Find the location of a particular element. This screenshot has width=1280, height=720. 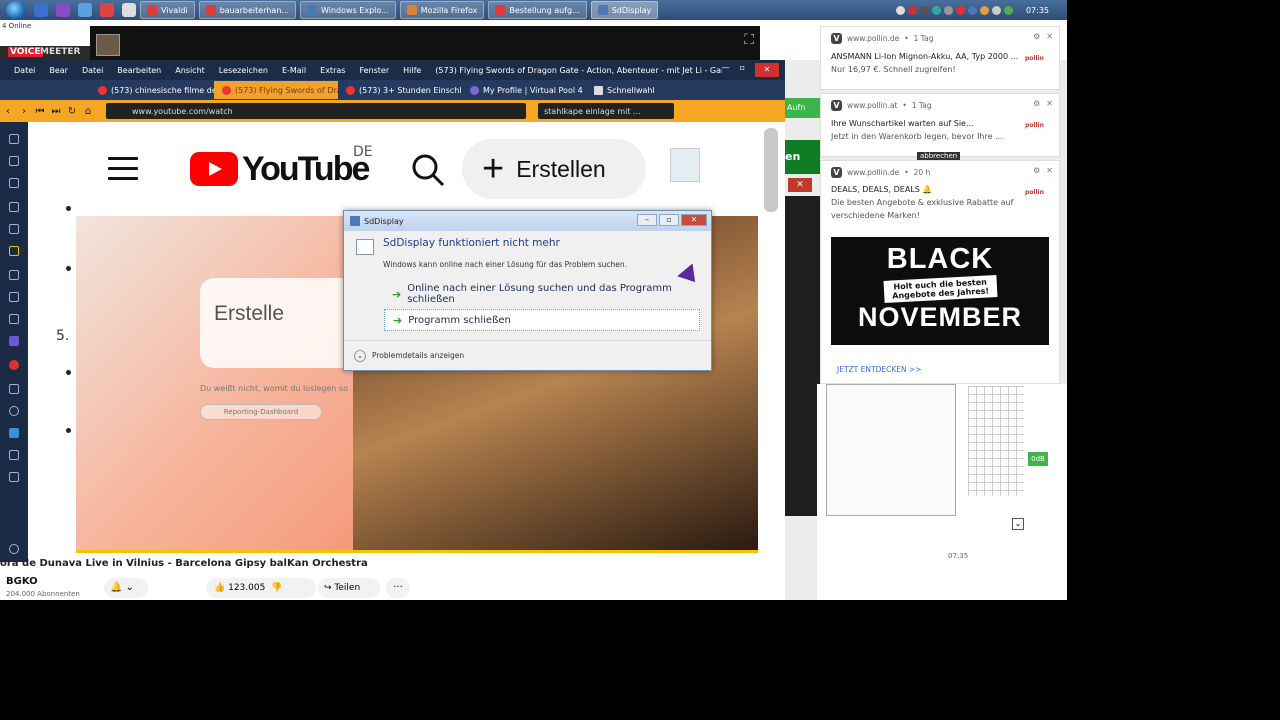

back-icon: ‹ is located at coordinates (8, 111).